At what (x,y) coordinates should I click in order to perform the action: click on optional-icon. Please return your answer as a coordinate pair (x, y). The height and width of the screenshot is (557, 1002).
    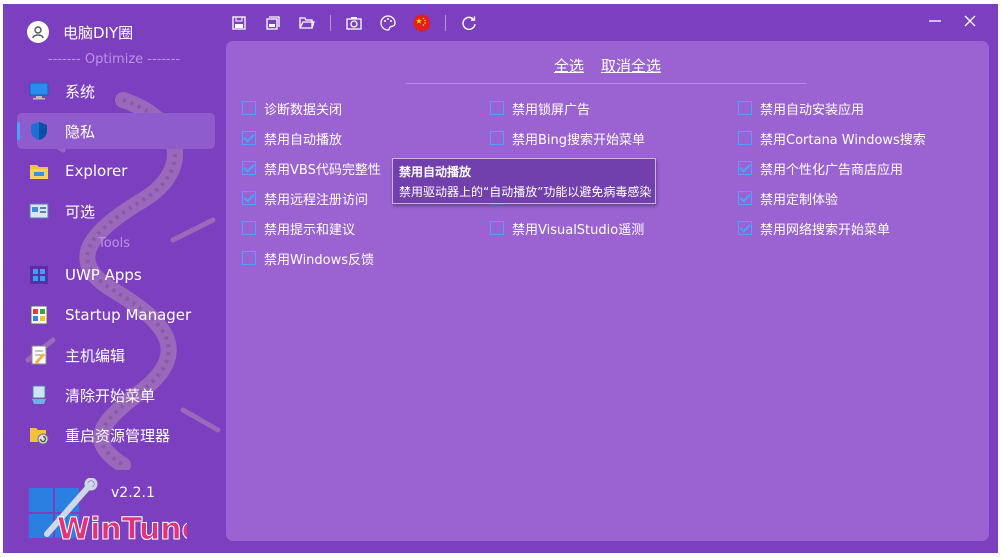
    Looking at the image, I should click on (39, 211).